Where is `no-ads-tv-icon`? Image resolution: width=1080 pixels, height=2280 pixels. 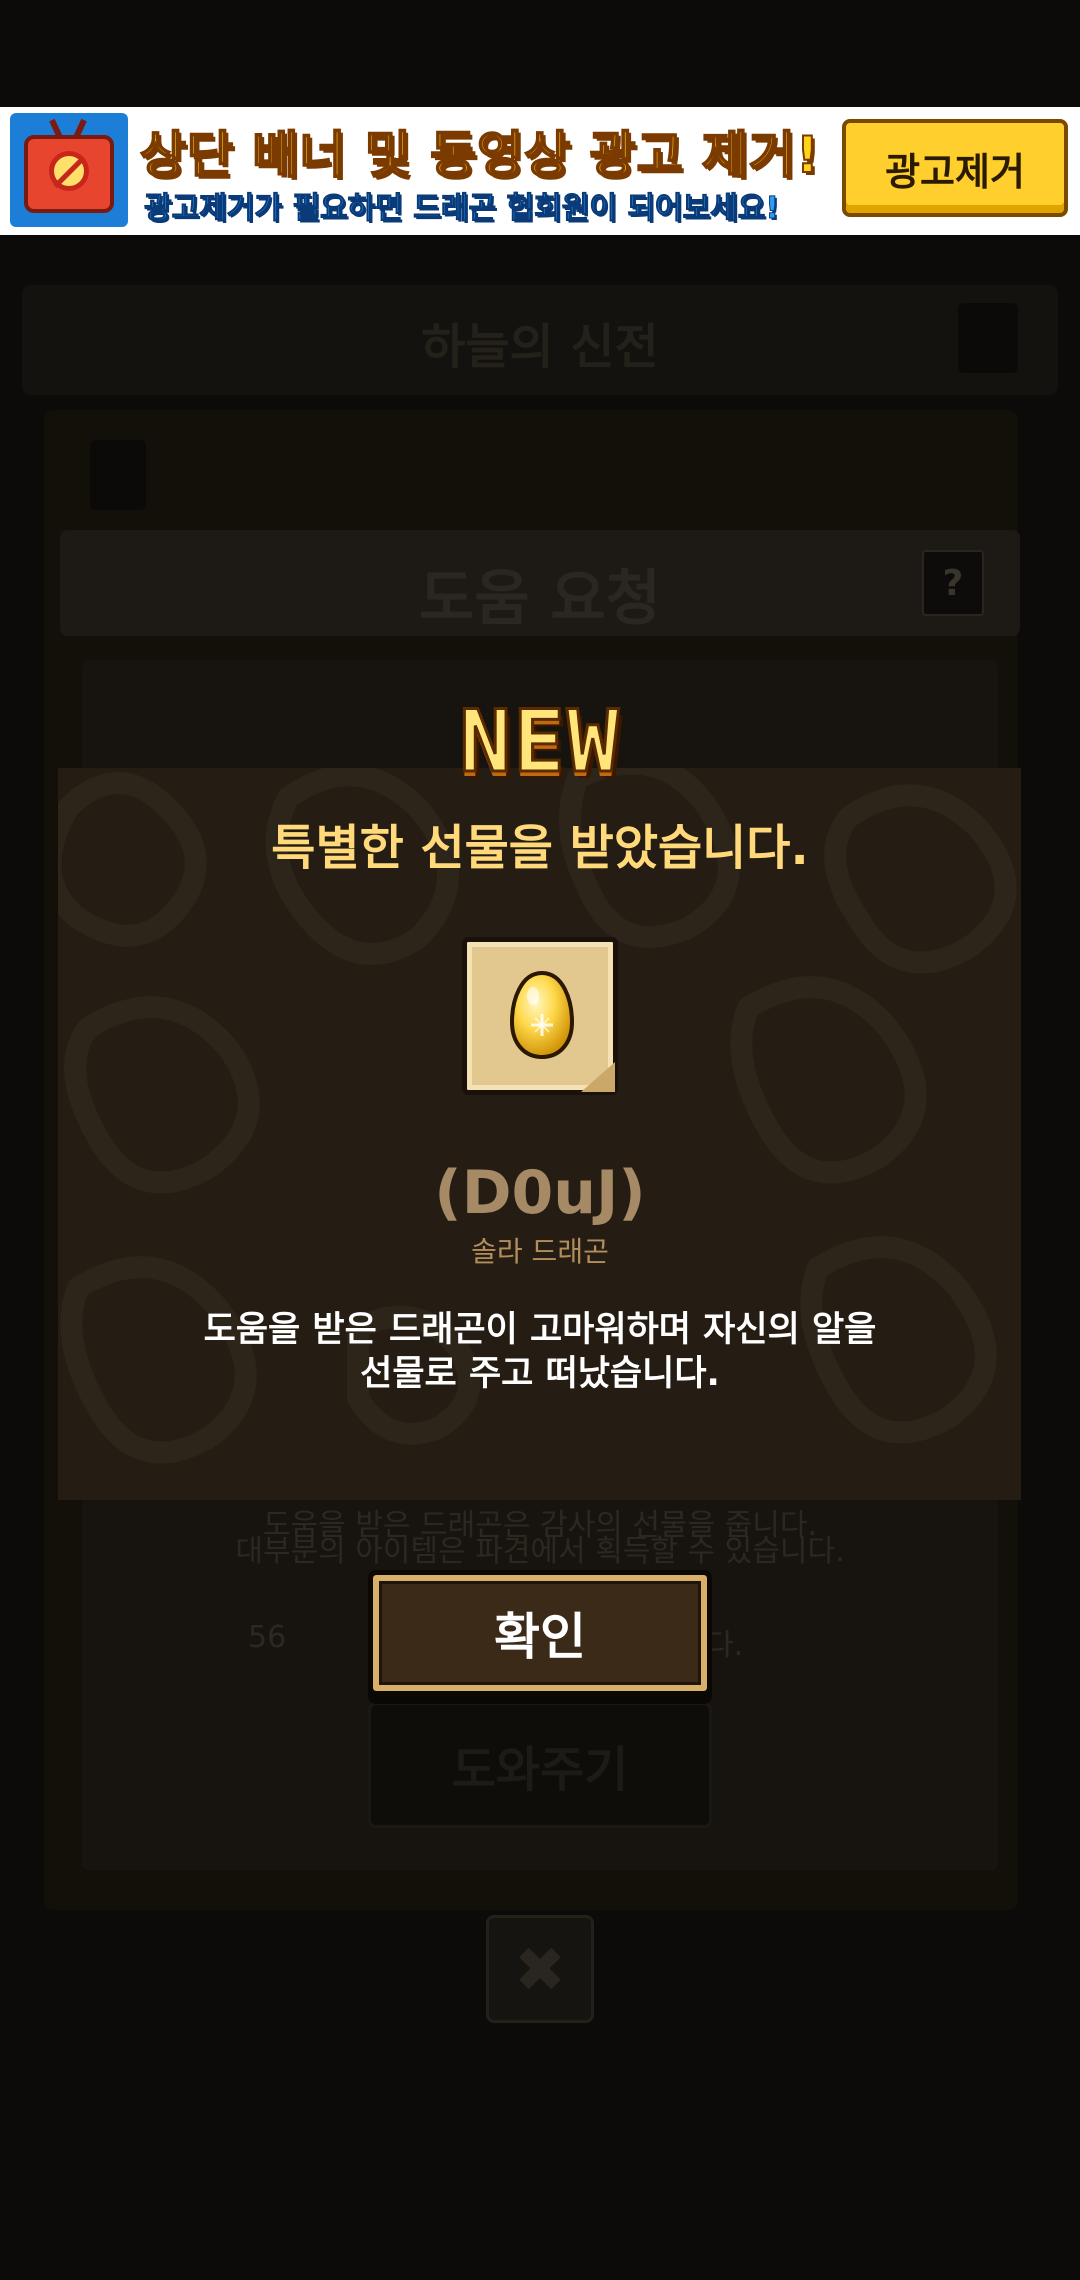
no-ads-tv-icon is located at coordinates (69, 170).